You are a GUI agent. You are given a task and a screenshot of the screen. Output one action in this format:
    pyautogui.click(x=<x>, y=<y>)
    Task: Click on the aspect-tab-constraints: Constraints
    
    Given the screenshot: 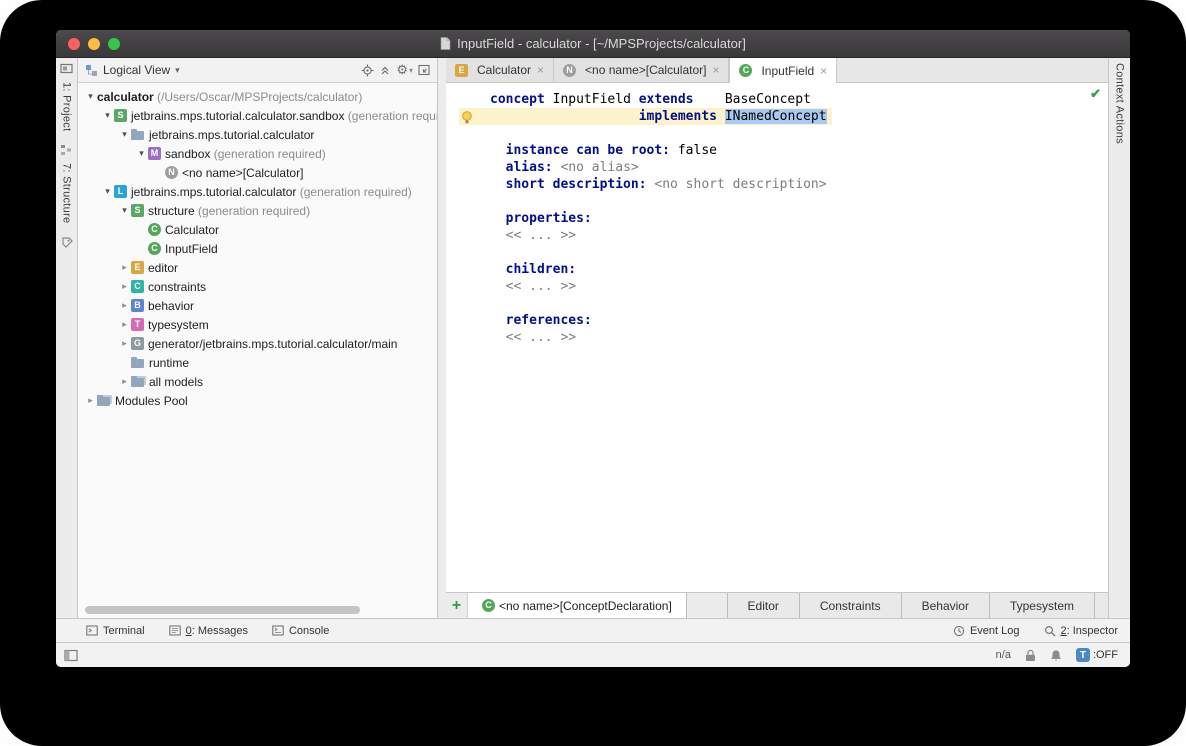 What is the action you would take?
    pyautogui.click(x=849, y=605)
    